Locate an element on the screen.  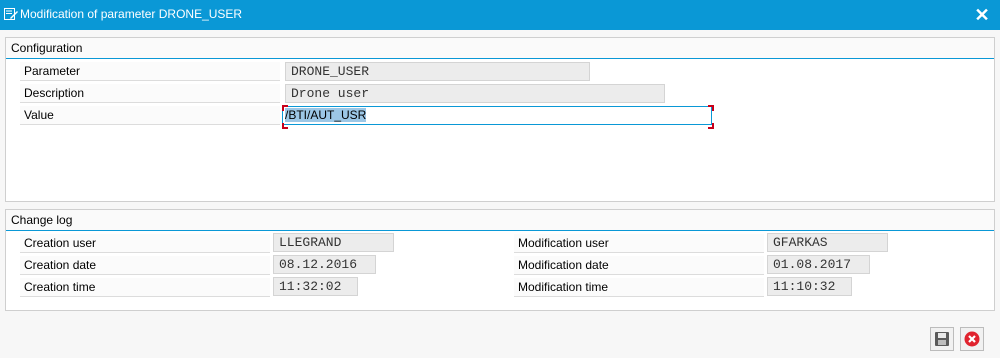
modification-user-field: GFARKAS is located at coordinates (827, 242).